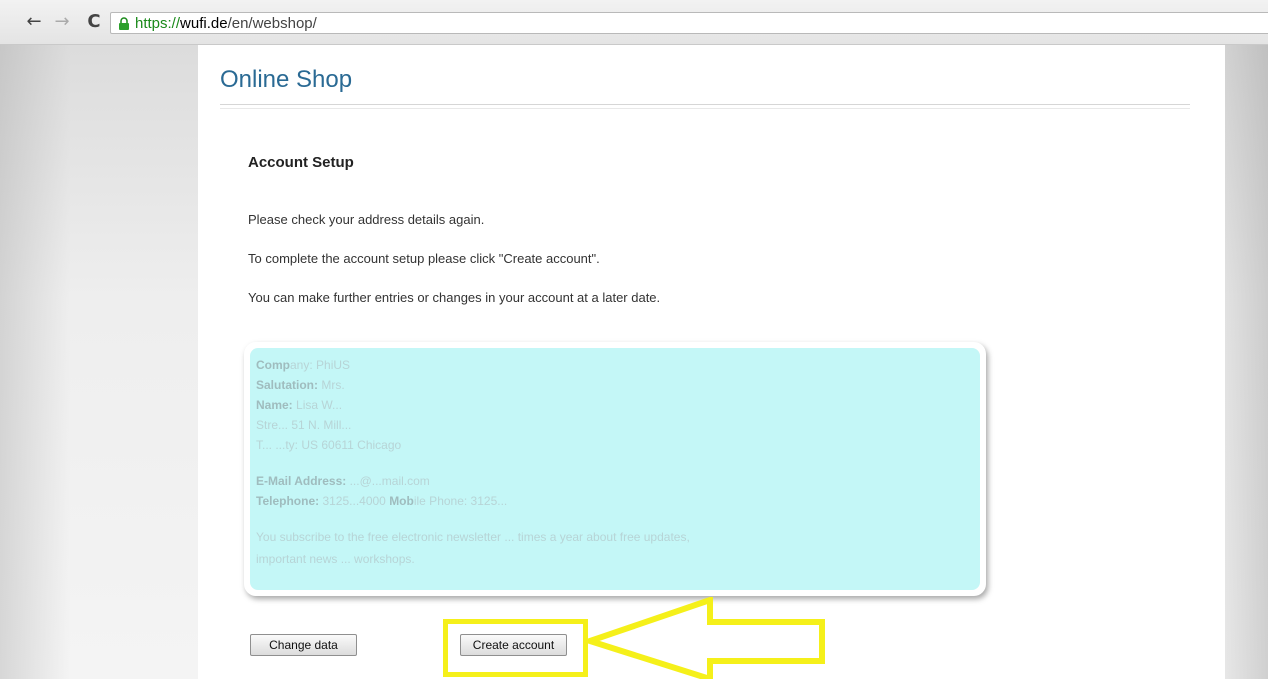 The height and width of the screenshot is (679, 1268). Describe the element at coordinates (158, 23) in the screenshot. I see `url-scheme: https://` at that location.